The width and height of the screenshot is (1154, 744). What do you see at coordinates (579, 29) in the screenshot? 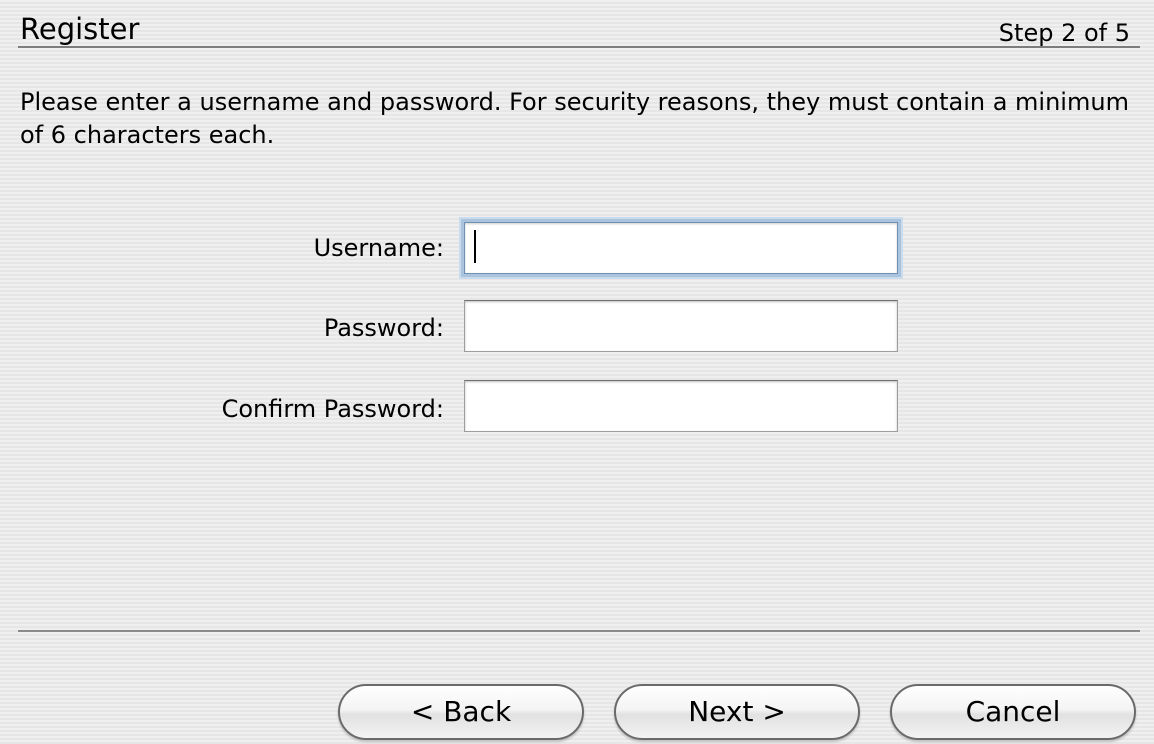
I see `page-header: Register Step 2 of 5` at bounding box center [579, 29].